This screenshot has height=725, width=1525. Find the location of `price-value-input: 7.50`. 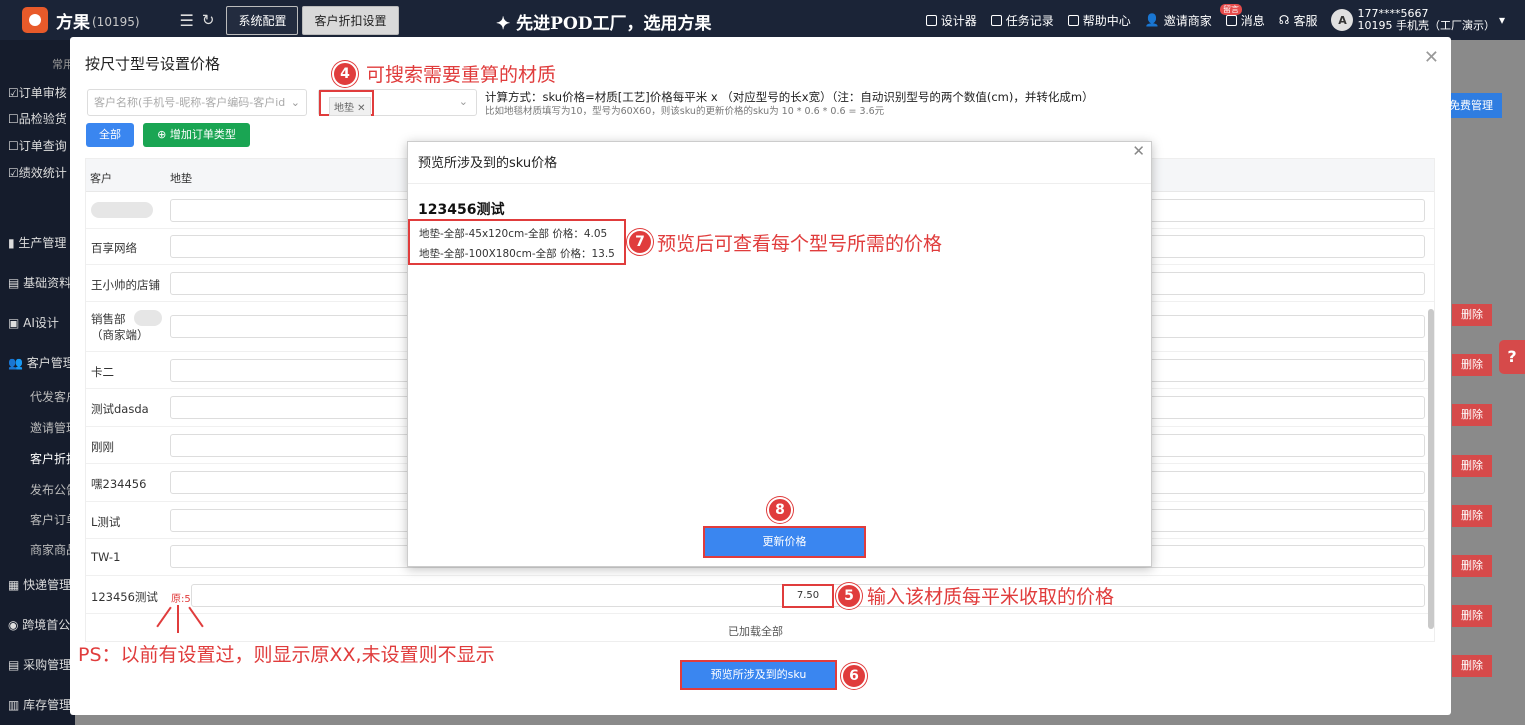

price-value-input: 7.50 is located at coordinates (808, 596).